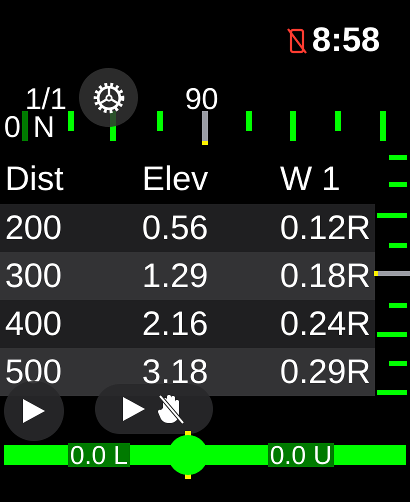 Image resolution: width=410 pixels, height=502 pixels. What do you see at coordinates (310, 179) in the screenshot?
I see `column-header: W 1` at bounding box center [310, 179].